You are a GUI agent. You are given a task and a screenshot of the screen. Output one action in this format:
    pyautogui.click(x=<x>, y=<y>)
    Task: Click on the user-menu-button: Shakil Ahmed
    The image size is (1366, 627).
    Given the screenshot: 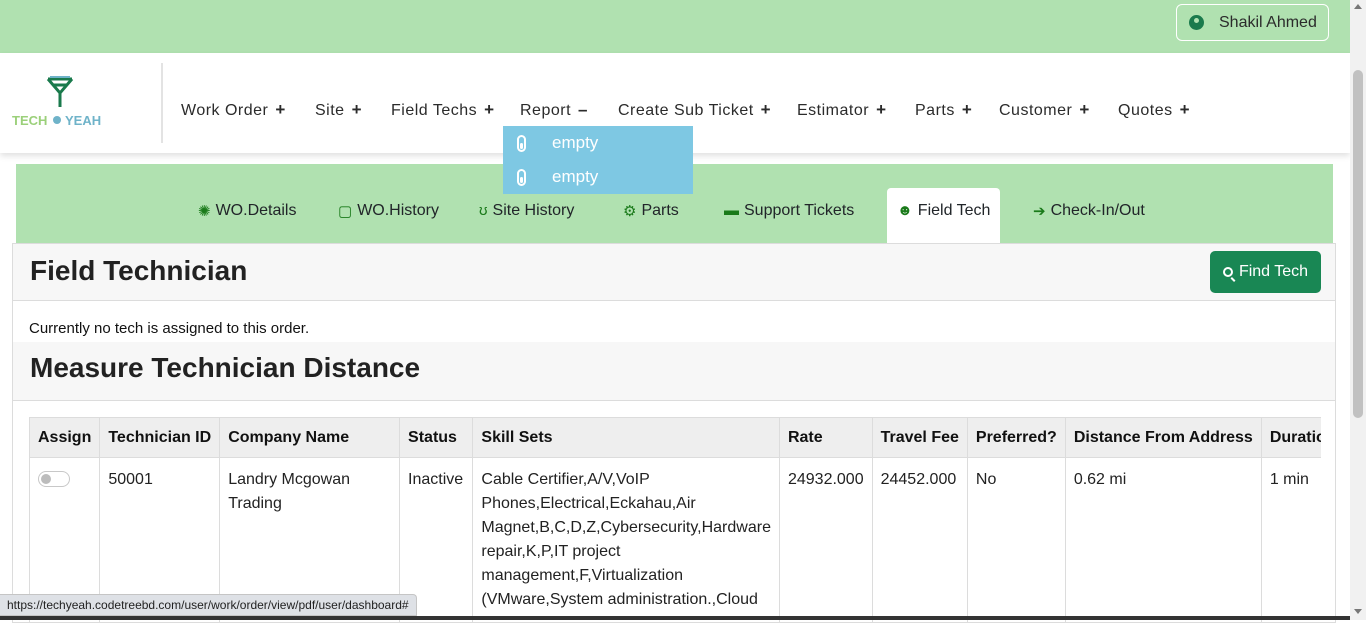 What is the action you would take?
    pyautogui.click(x=1252, y=22)
    